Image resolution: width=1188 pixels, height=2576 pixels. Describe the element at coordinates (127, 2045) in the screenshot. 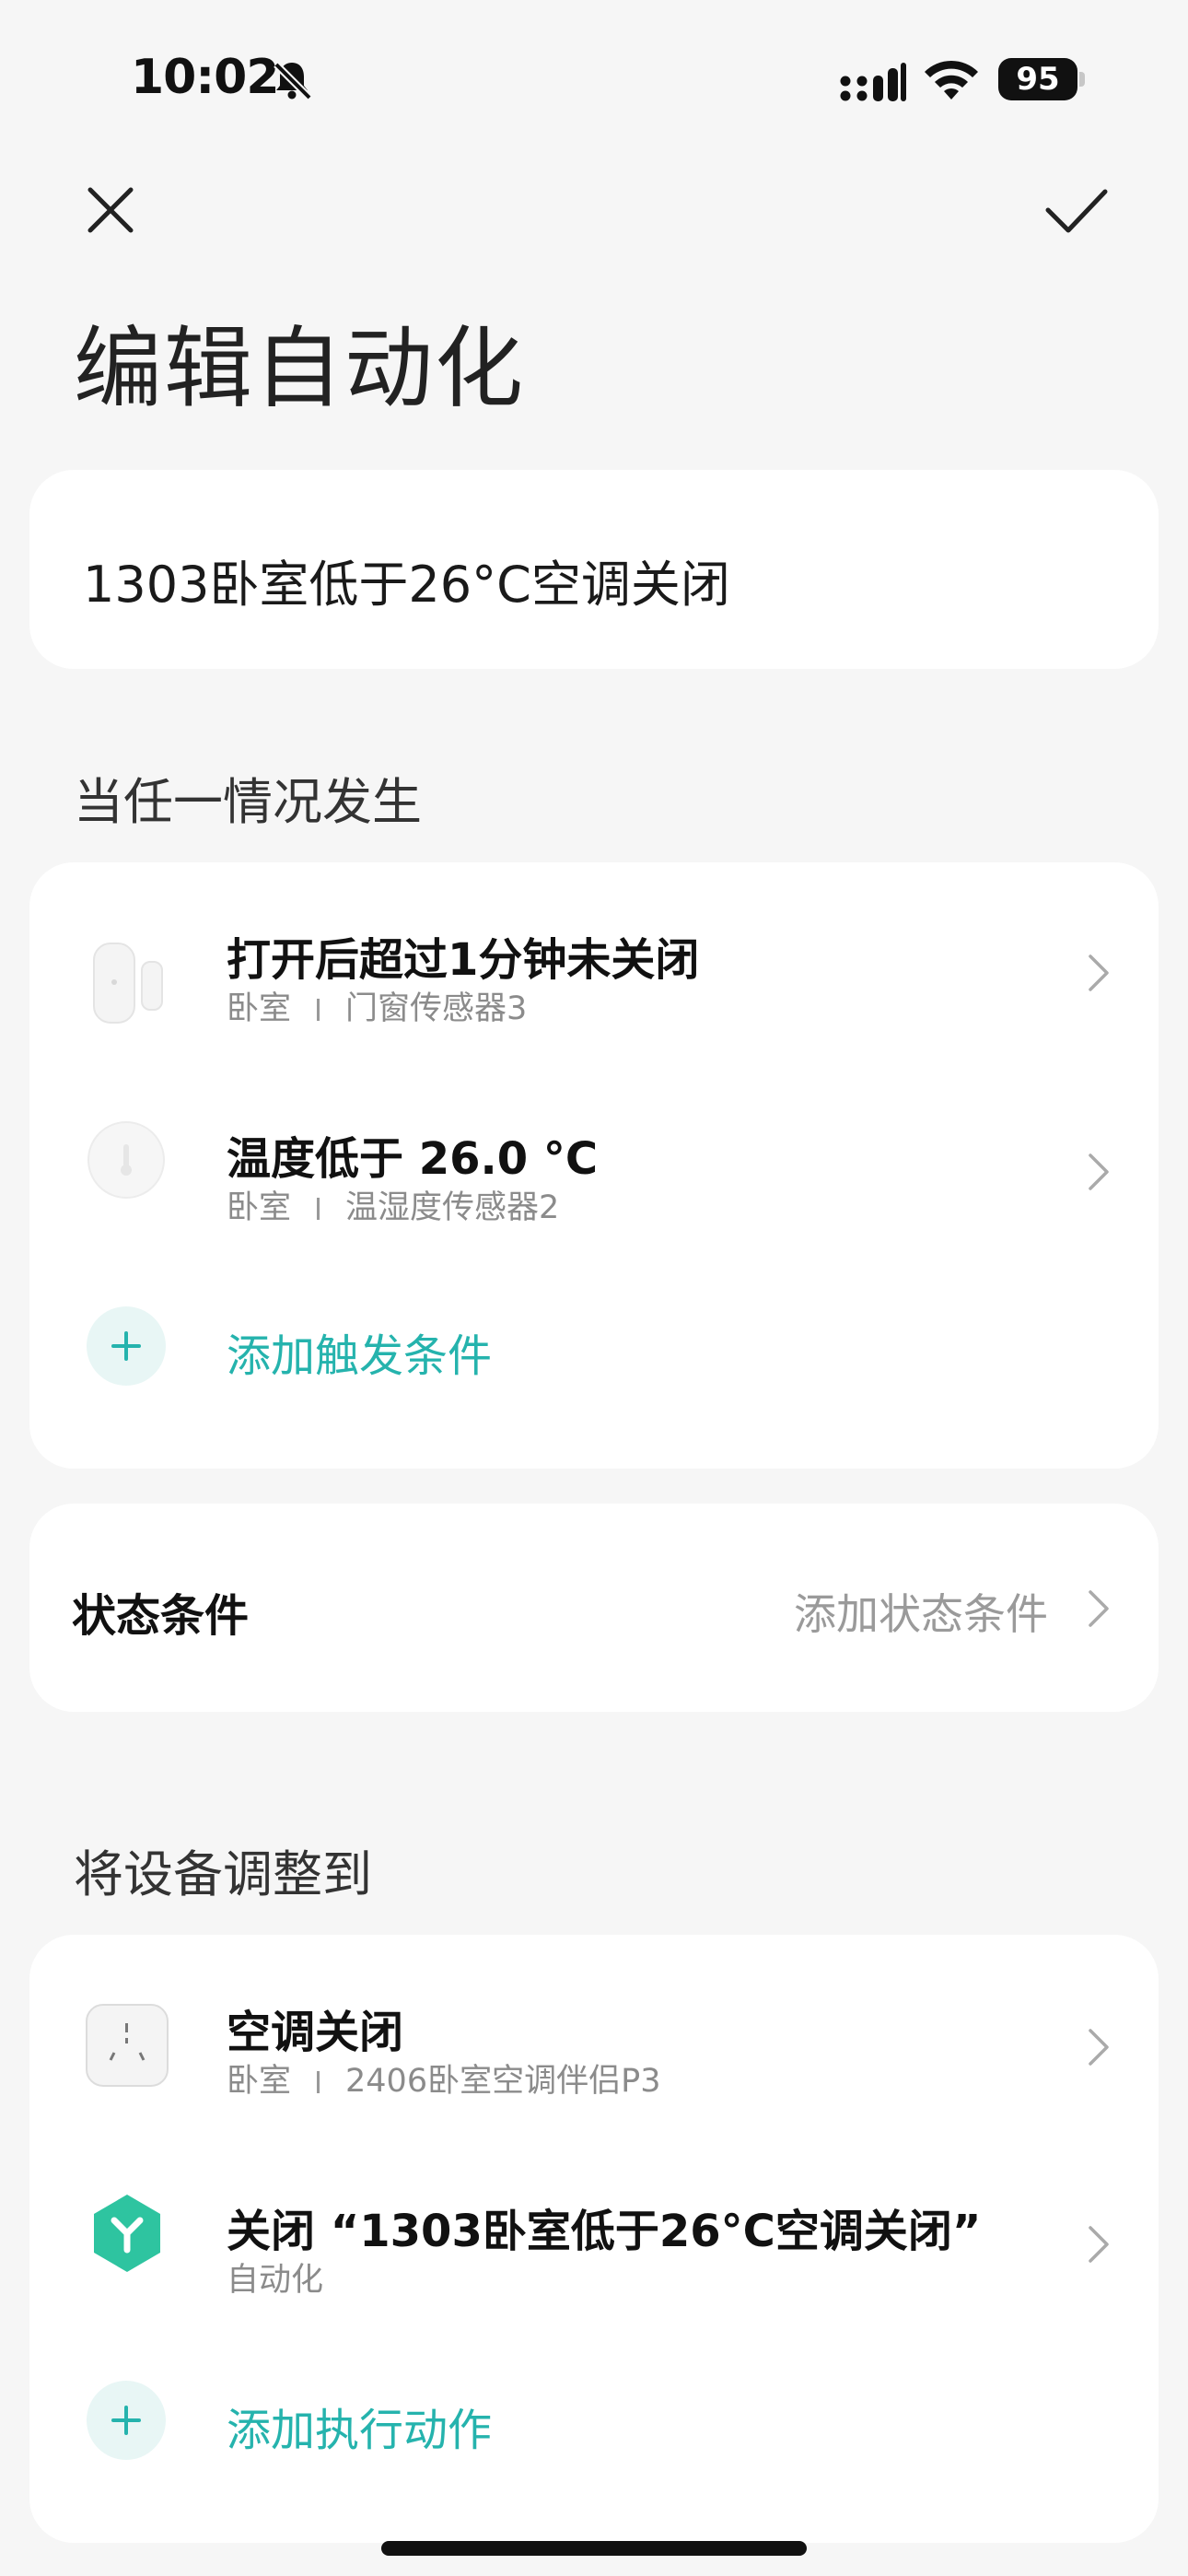

I see `ac-companion-icon` at that location.